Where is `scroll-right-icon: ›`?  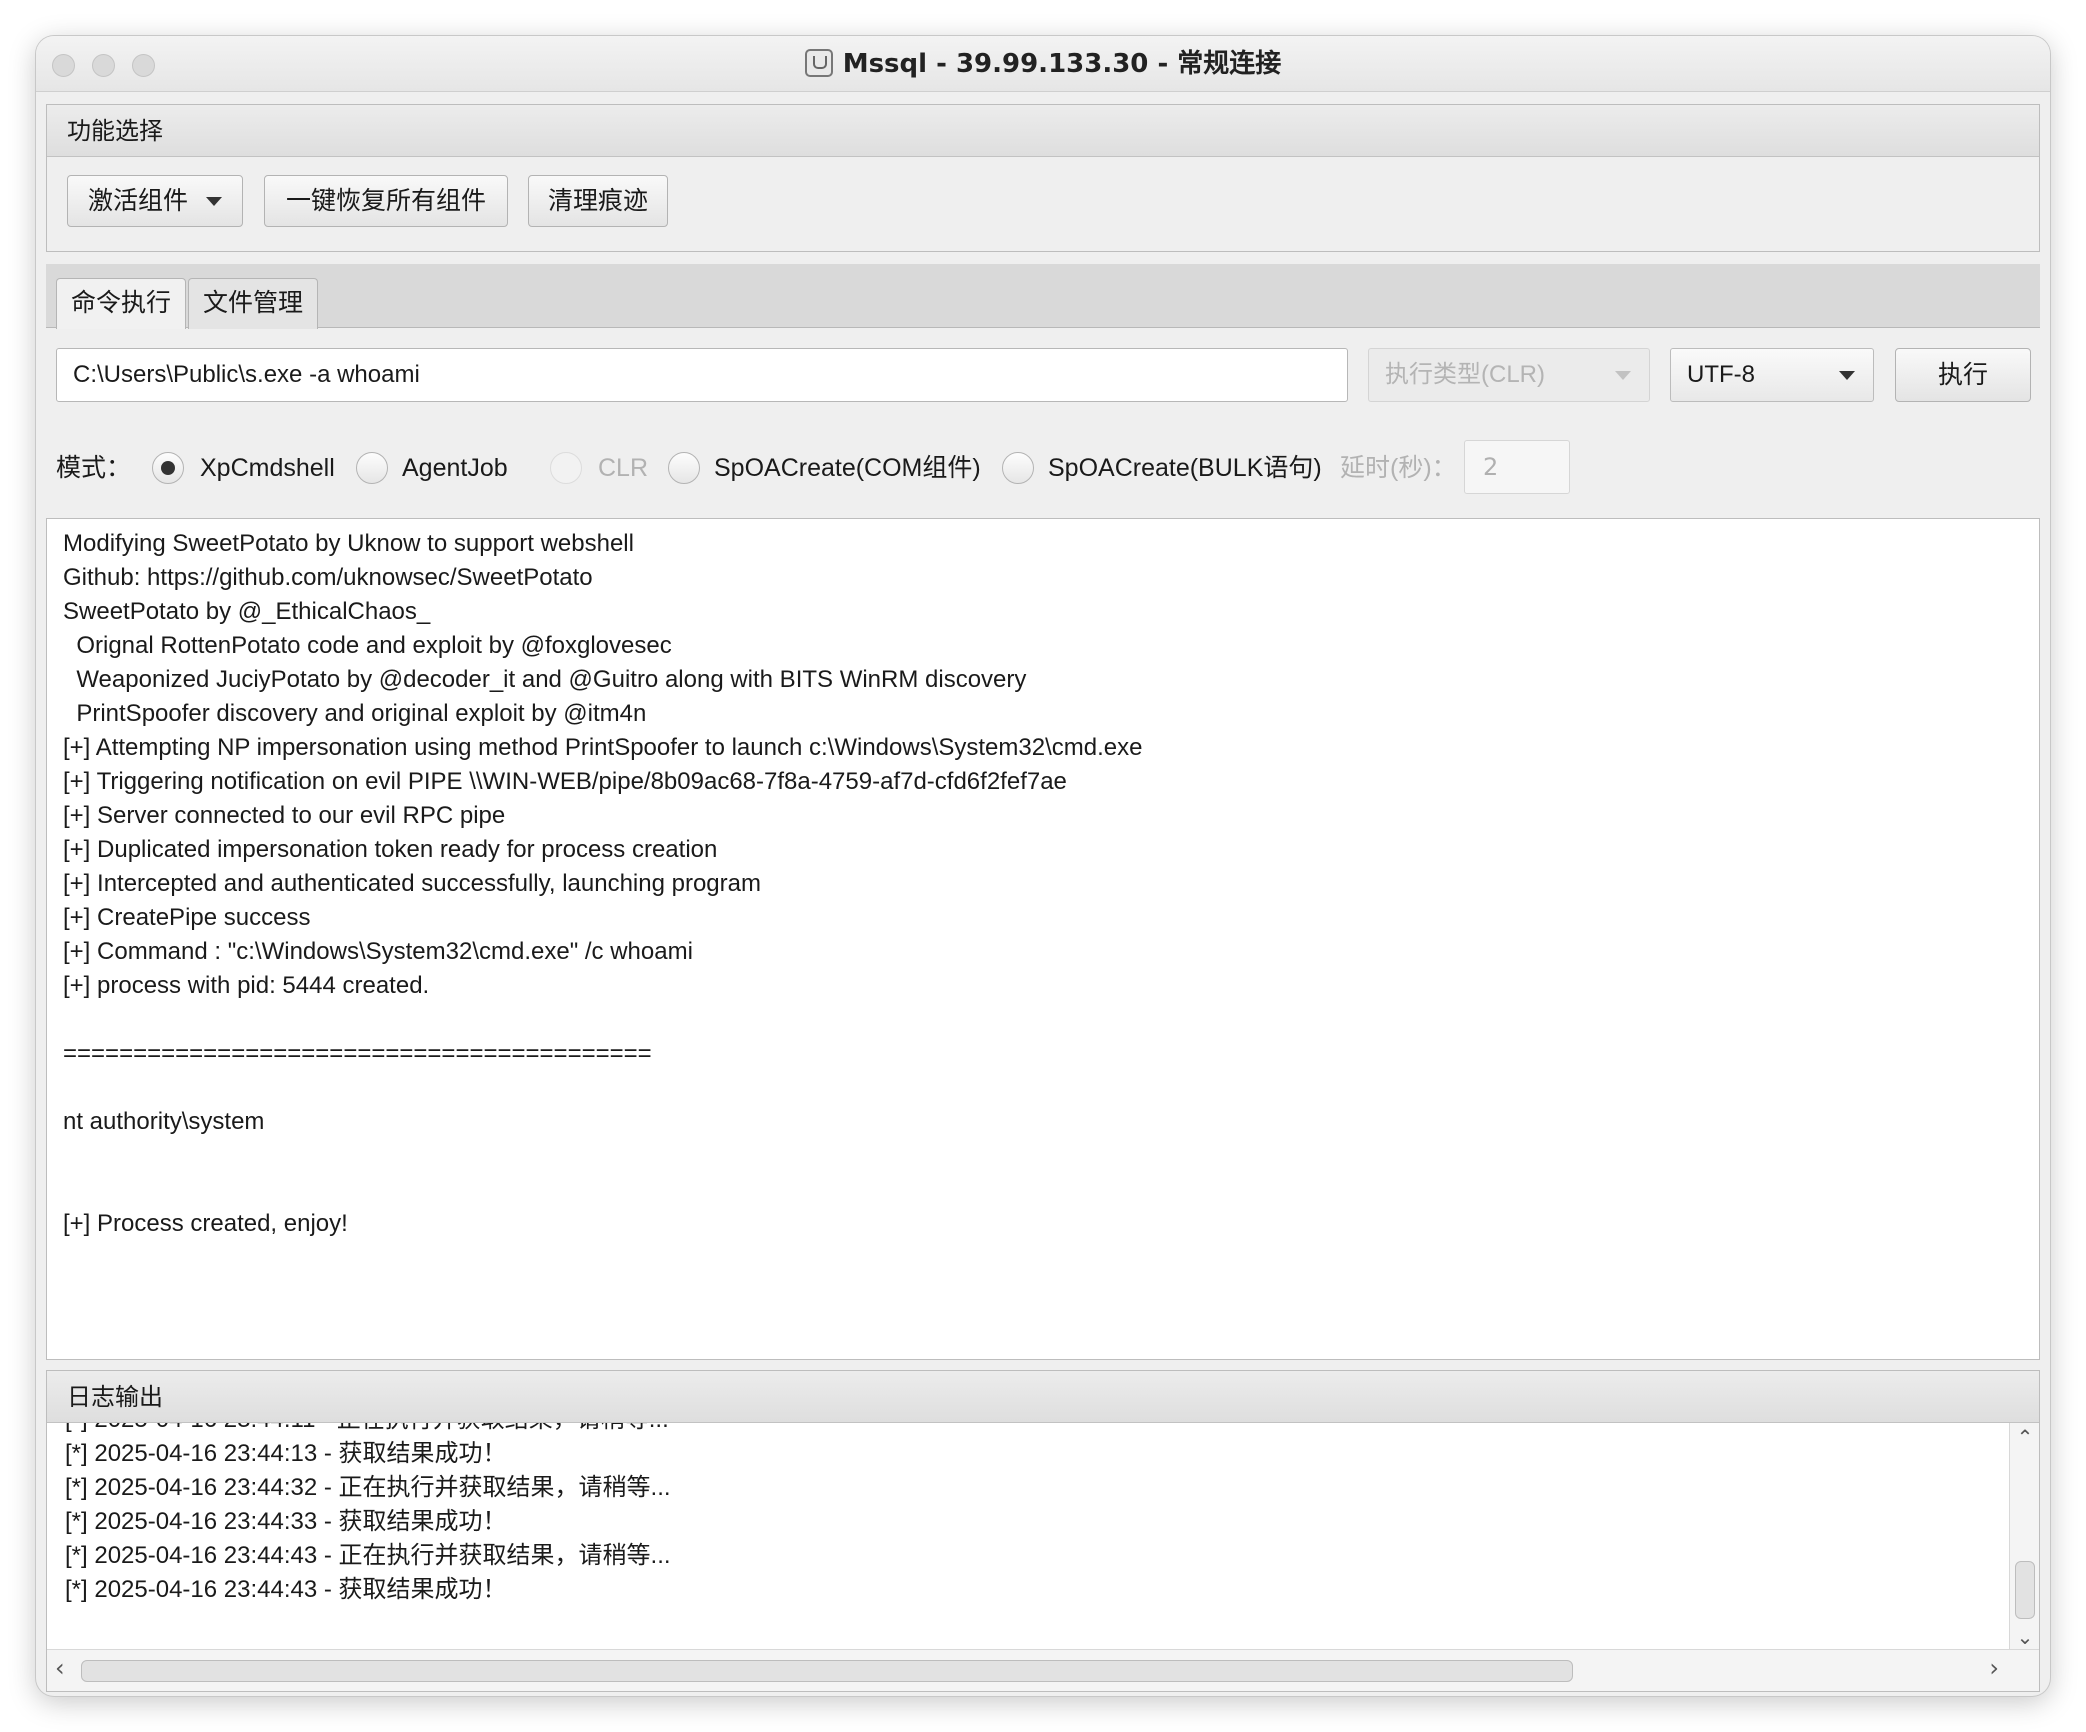
scroll-right-icon: › is located at coordinates (1994, 1668).